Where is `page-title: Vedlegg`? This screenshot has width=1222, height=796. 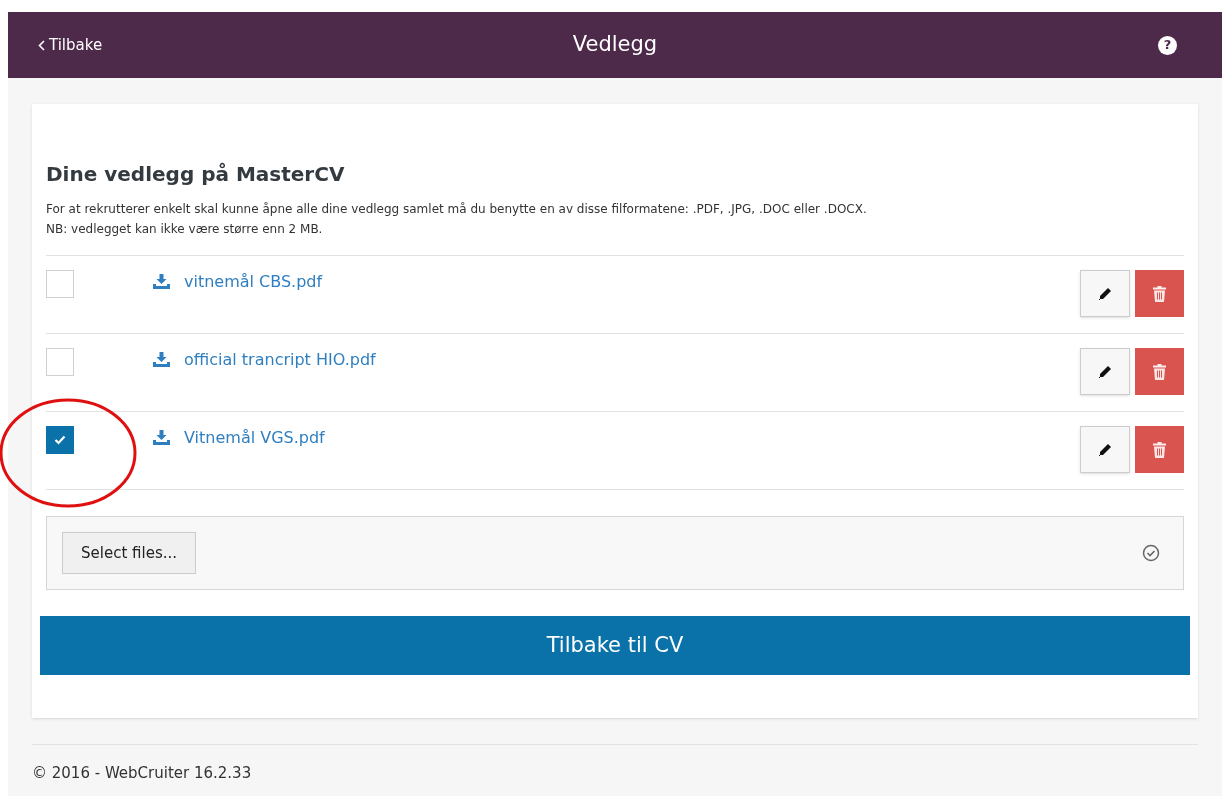
page-title: Vedlegg is located at coordinates (615, 45).